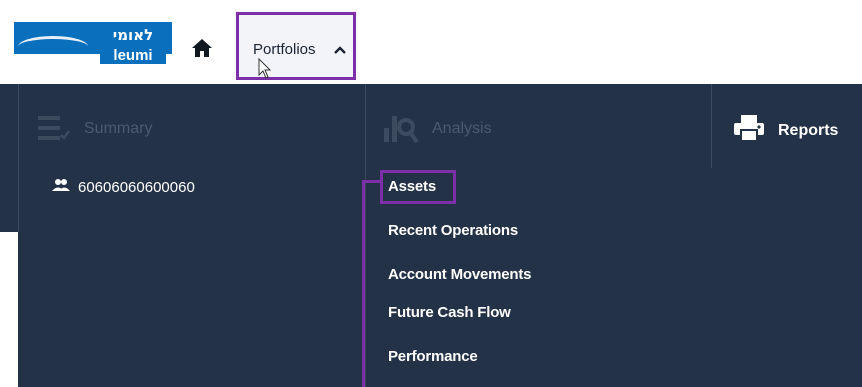 This screenshot has width=862, height=387. I want to click on leumi-logo: לאומי leumi, so click(93, 48).